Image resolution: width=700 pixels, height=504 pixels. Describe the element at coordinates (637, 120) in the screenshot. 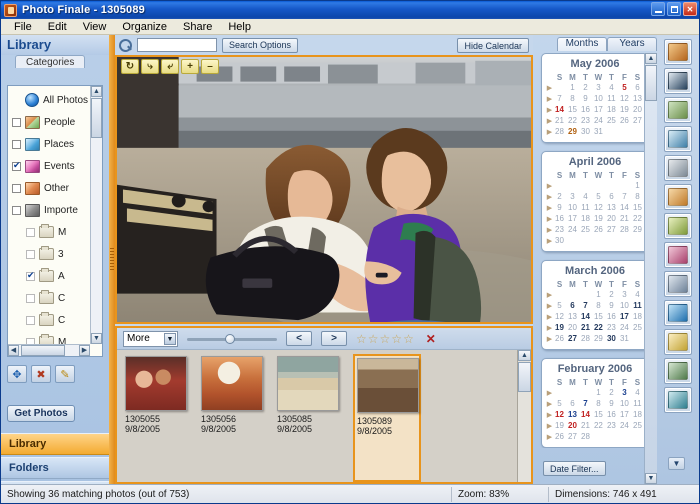

I see `calendar-day-cell: 27` at that location.